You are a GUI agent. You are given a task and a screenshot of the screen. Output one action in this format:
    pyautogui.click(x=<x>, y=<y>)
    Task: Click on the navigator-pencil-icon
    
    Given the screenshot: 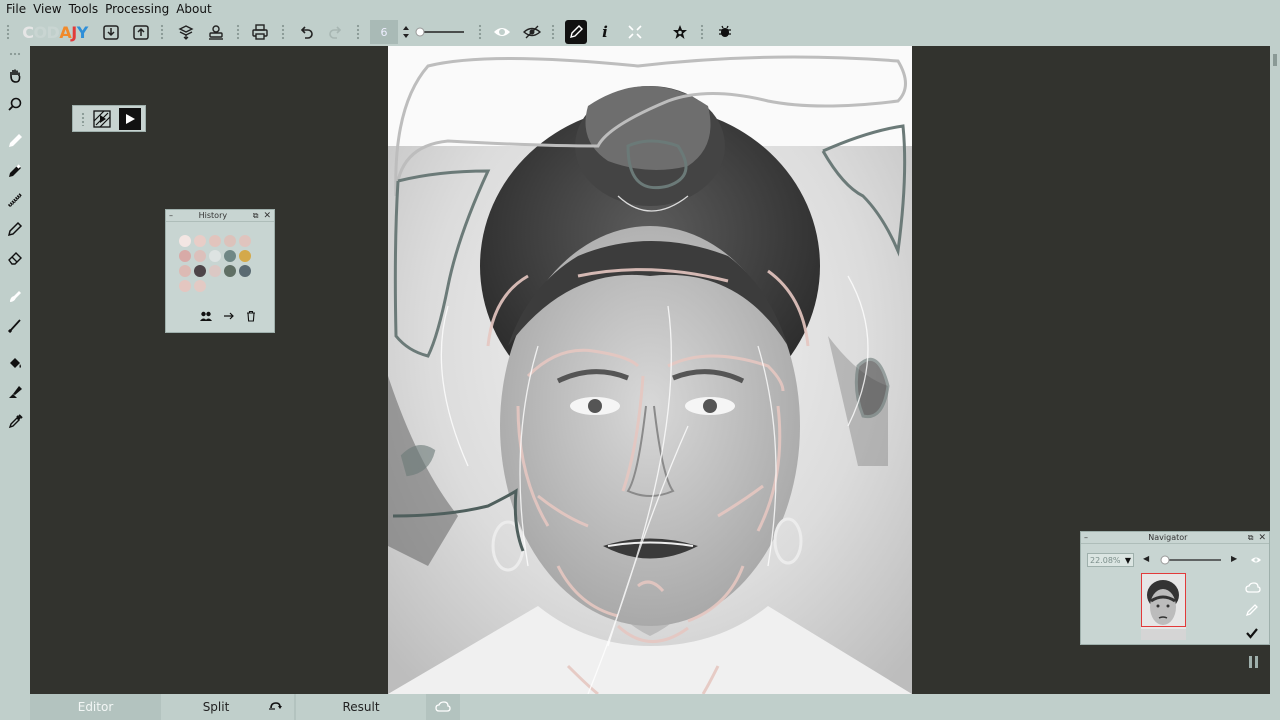 What is the action you would take?
    pyautogui.click(x=1253, y=611)
    